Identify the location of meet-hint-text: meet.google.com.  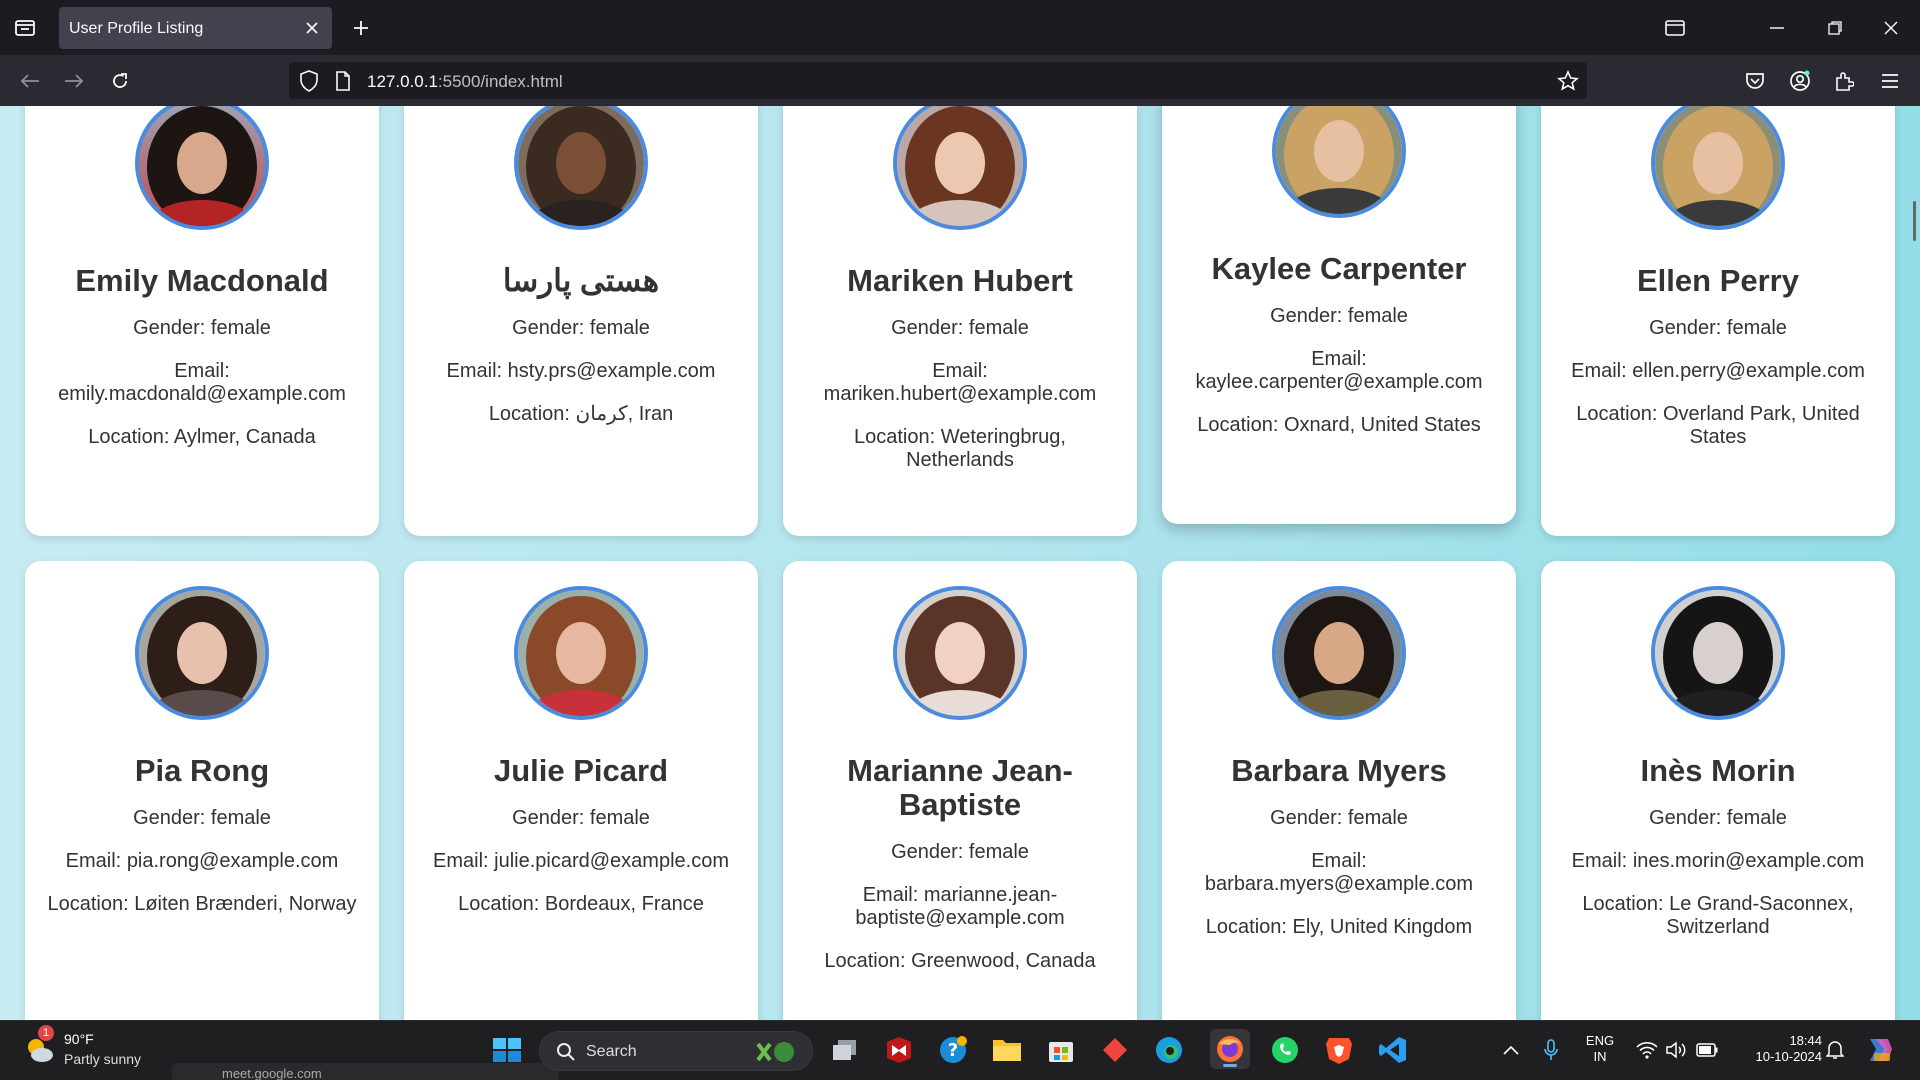
(272, 1073).